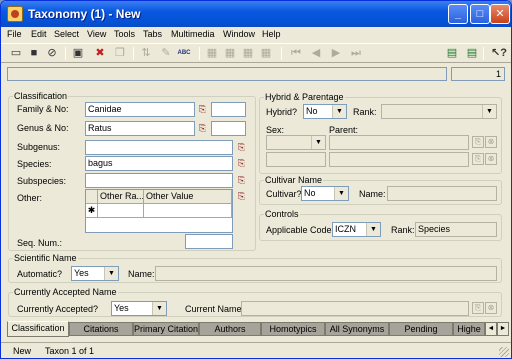  What do you see at coordinates (140, 109) in the screenshot?
I see `family-field: Canidae` at bounding box center [140, 109].